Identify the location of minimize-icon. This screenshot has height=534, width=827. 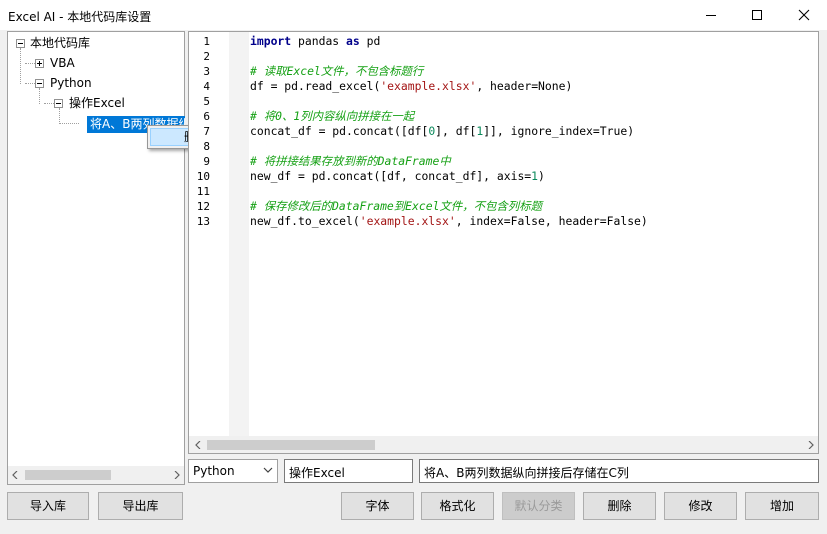
(711, 15).